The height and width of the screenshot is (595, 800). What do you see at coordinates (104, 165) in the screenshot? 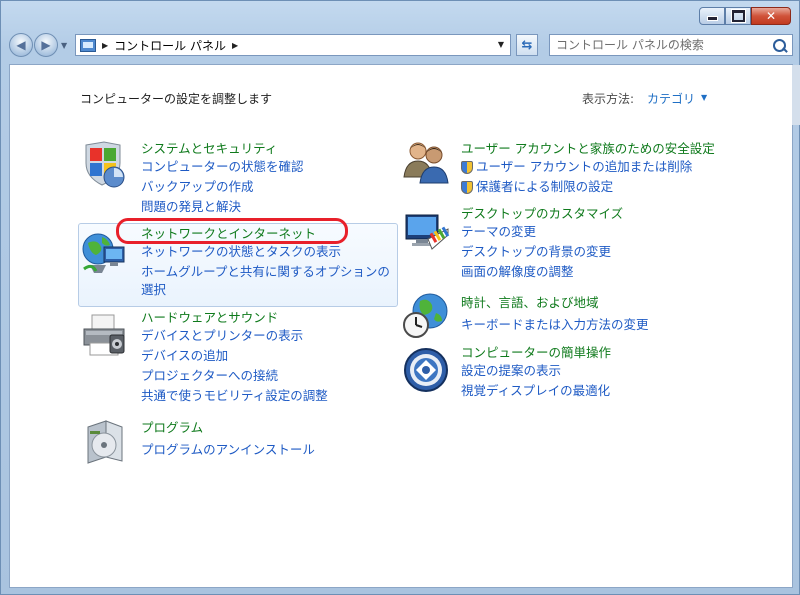
I see `shield-flag-icon` at bounding box center [104, 165].